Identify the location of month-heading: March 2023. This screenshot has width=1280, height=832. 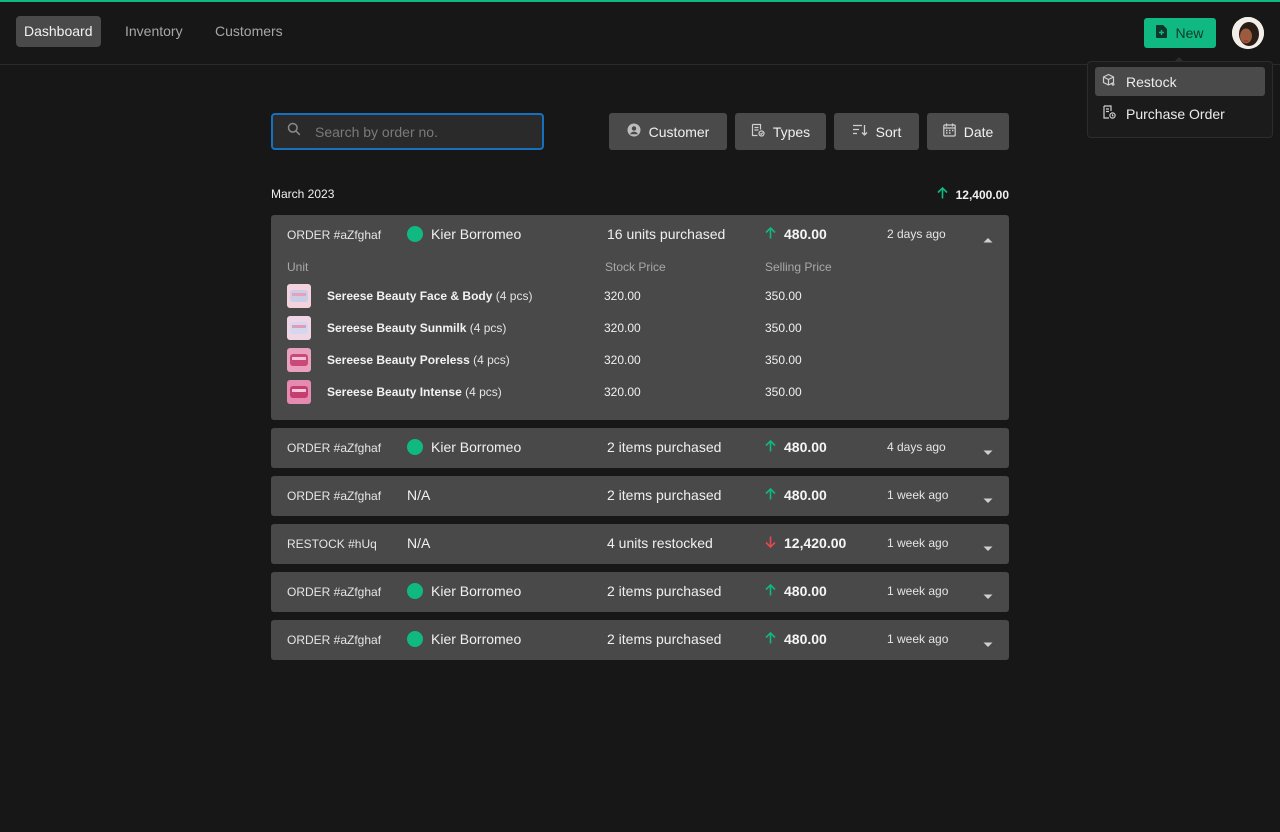
(303, 194).